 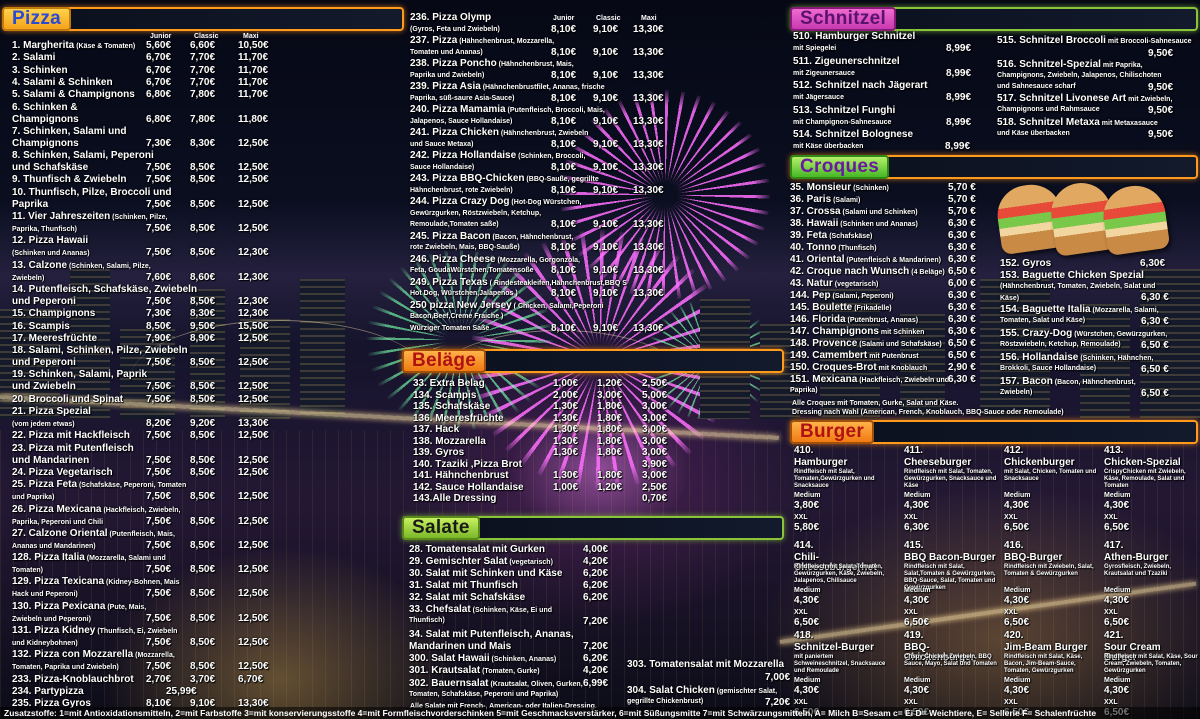 I want to click on pizza-title: Pizza, so click(x=37, y=19).